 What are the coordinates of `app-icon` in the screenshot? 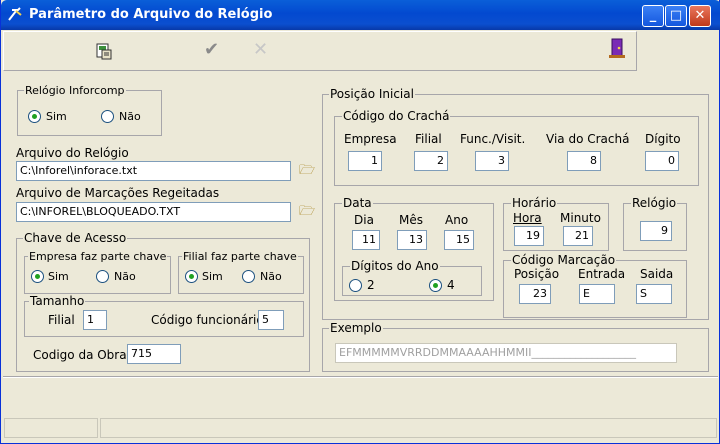 It's located at (15, 14).